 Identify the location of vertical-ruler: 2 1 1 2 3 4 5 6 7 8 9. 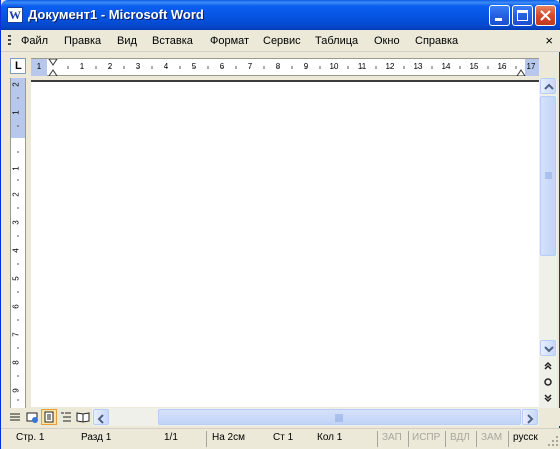
(18, 243).